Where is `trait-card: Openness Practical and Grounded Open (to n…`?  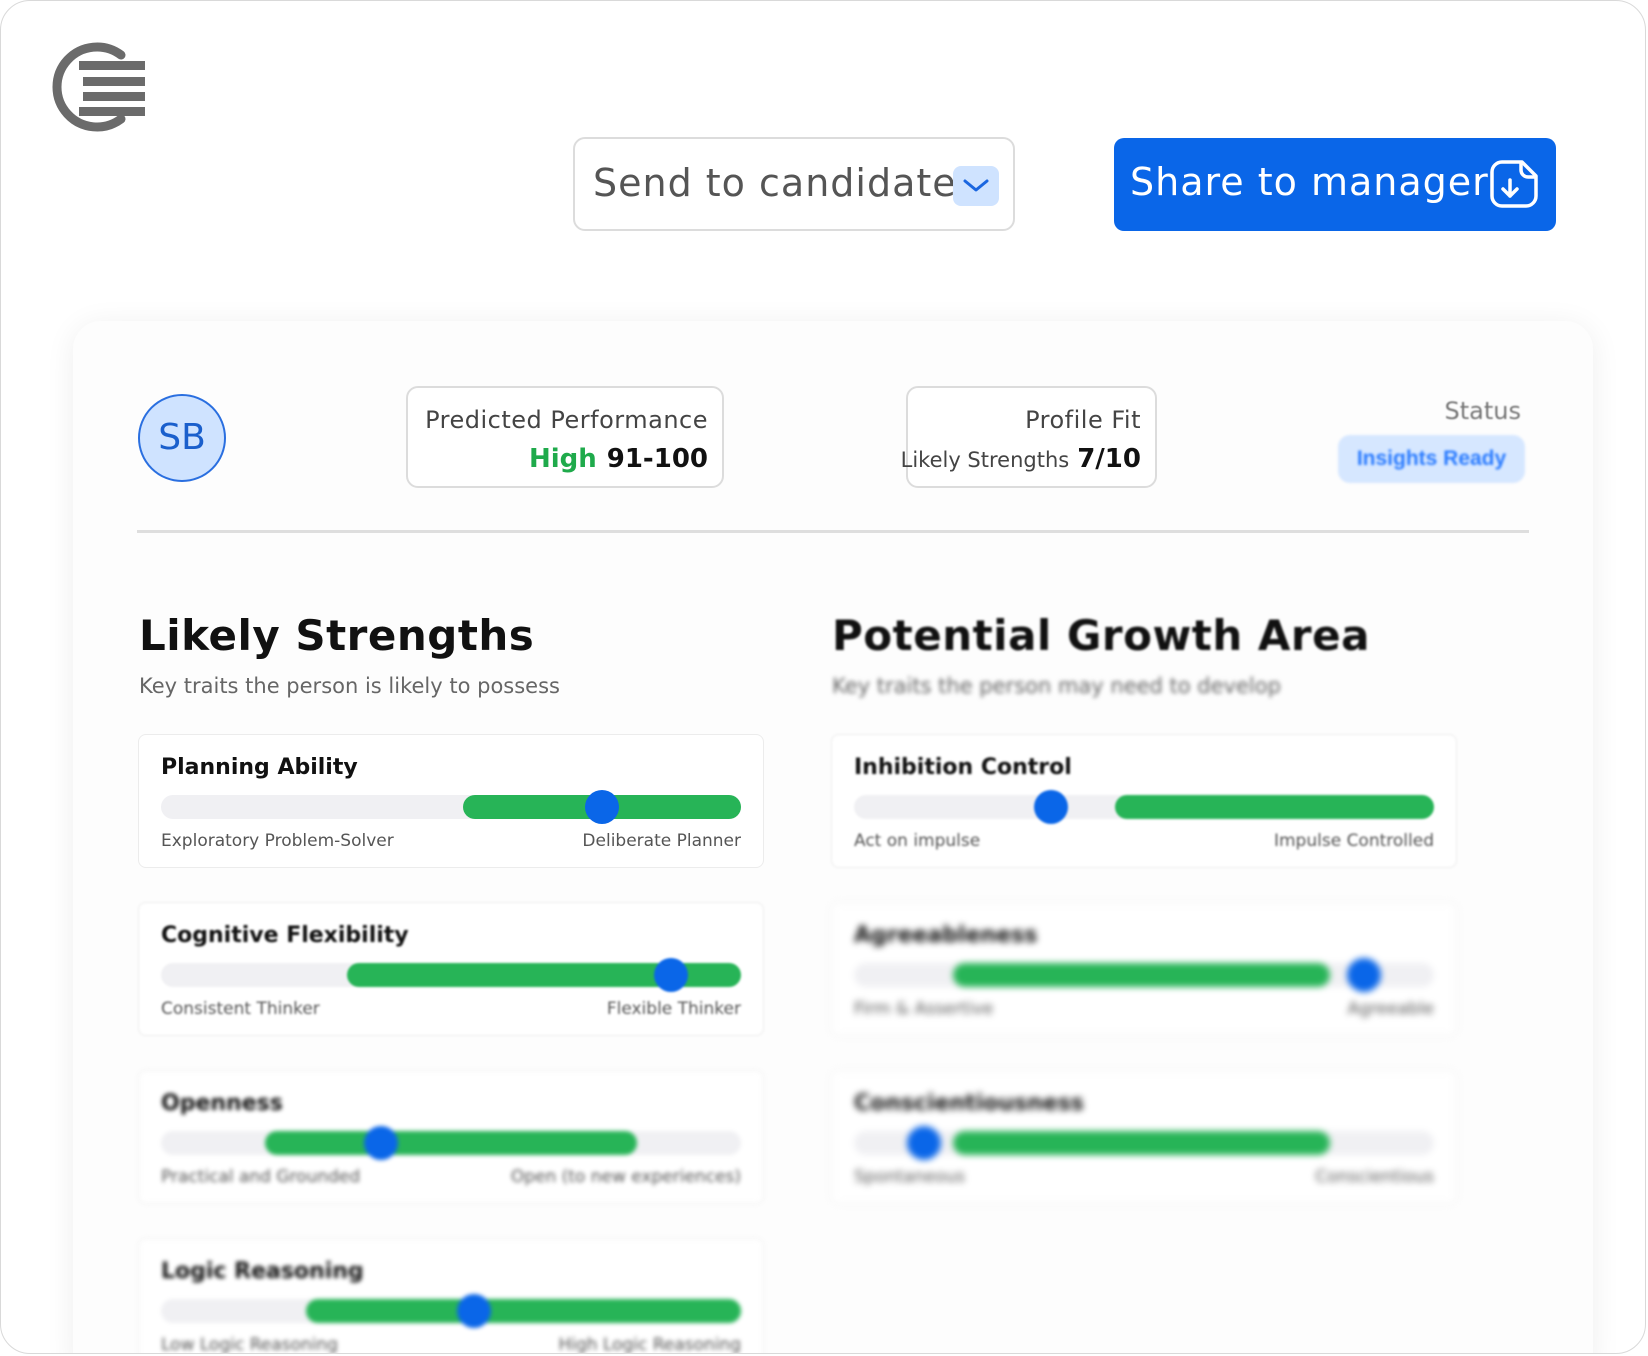 trait-card: Openness Practical and Grounded Open (to n… is located at coordinates (451, 1137).